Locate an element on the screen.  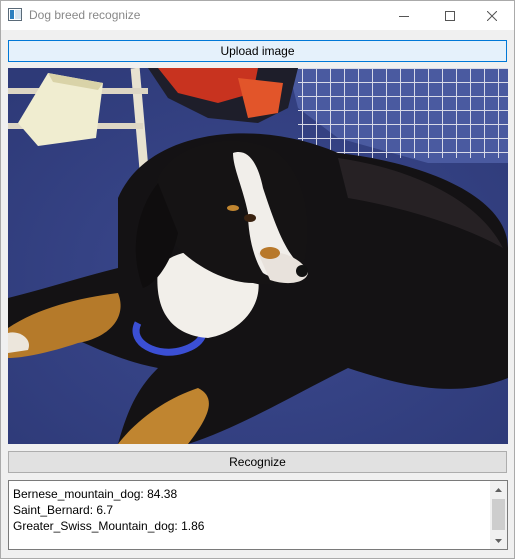
title-bar: Dog breed recognize is located at coordinates (257, 15).